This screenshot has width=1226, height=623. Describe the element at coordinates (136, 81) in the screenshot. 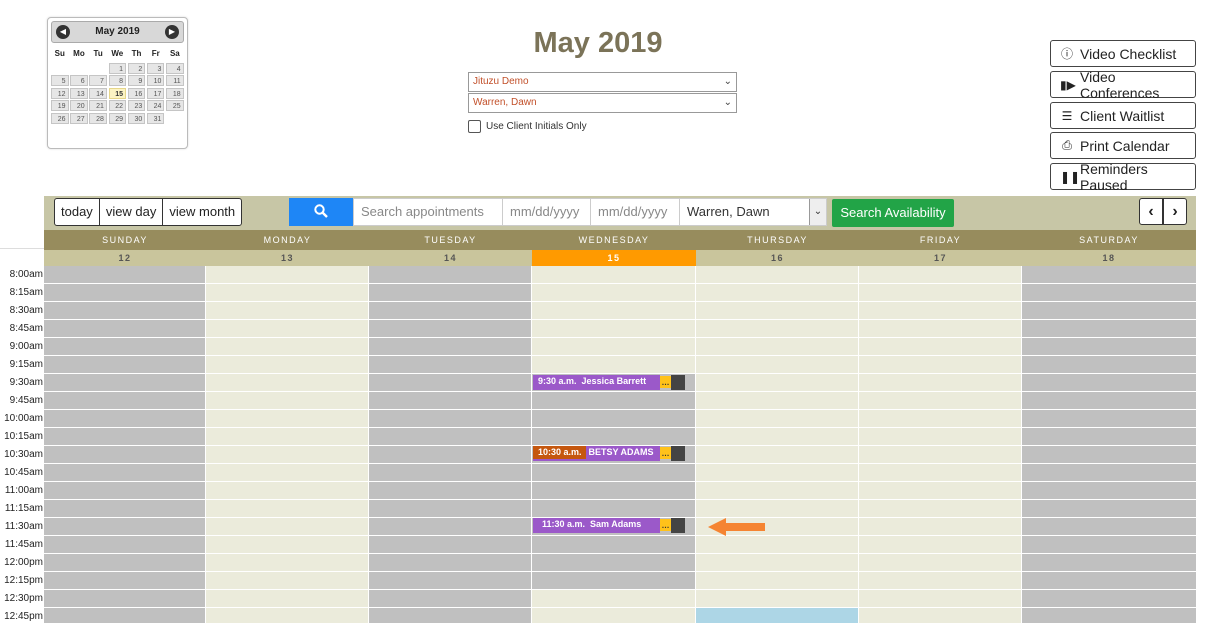

I see `mini-calendar-day: 9` at that location.